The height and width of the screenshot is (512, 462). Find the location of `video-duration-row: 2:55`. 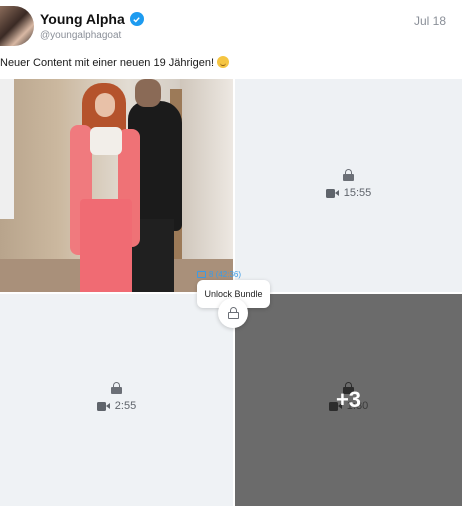

video-duration-row: 2:55 is located at coordinates (116, 406).